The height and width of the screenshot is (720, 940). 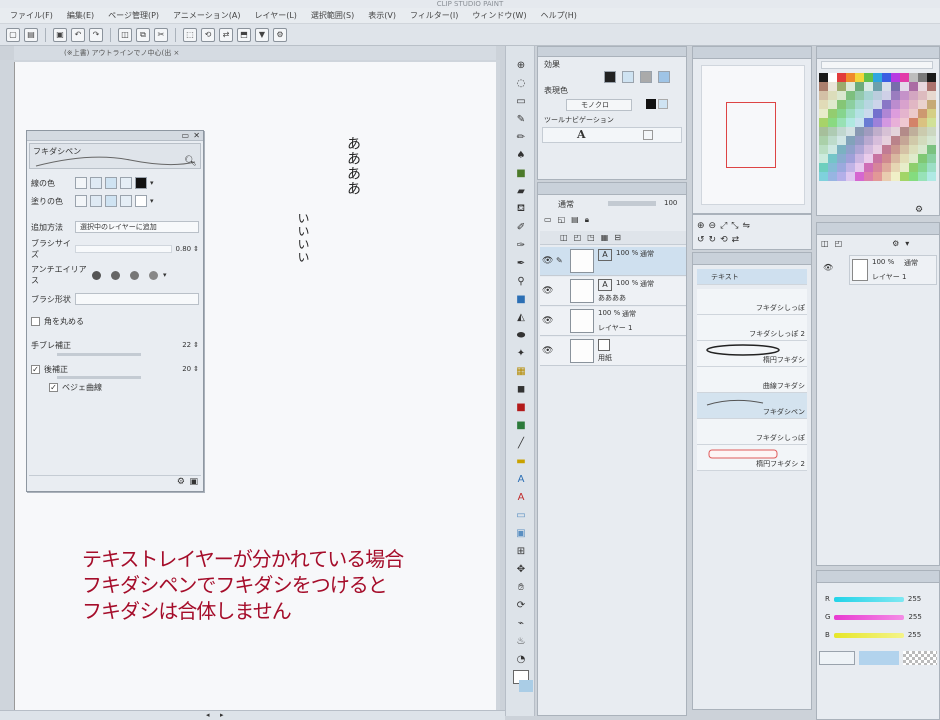 I want to click on layer-row: 👁︎ A 100 % 通常 ああああ, so click(x=613, y=291).